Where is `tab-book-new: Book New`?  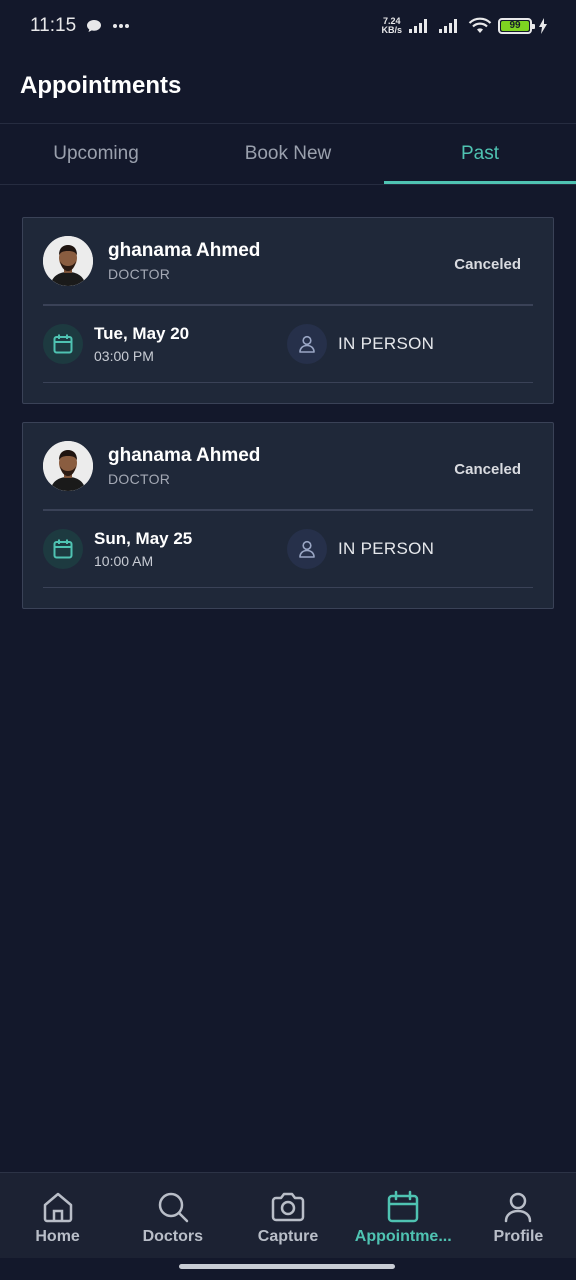
tab-book-new: Book New is located at coordinates (288, 154).